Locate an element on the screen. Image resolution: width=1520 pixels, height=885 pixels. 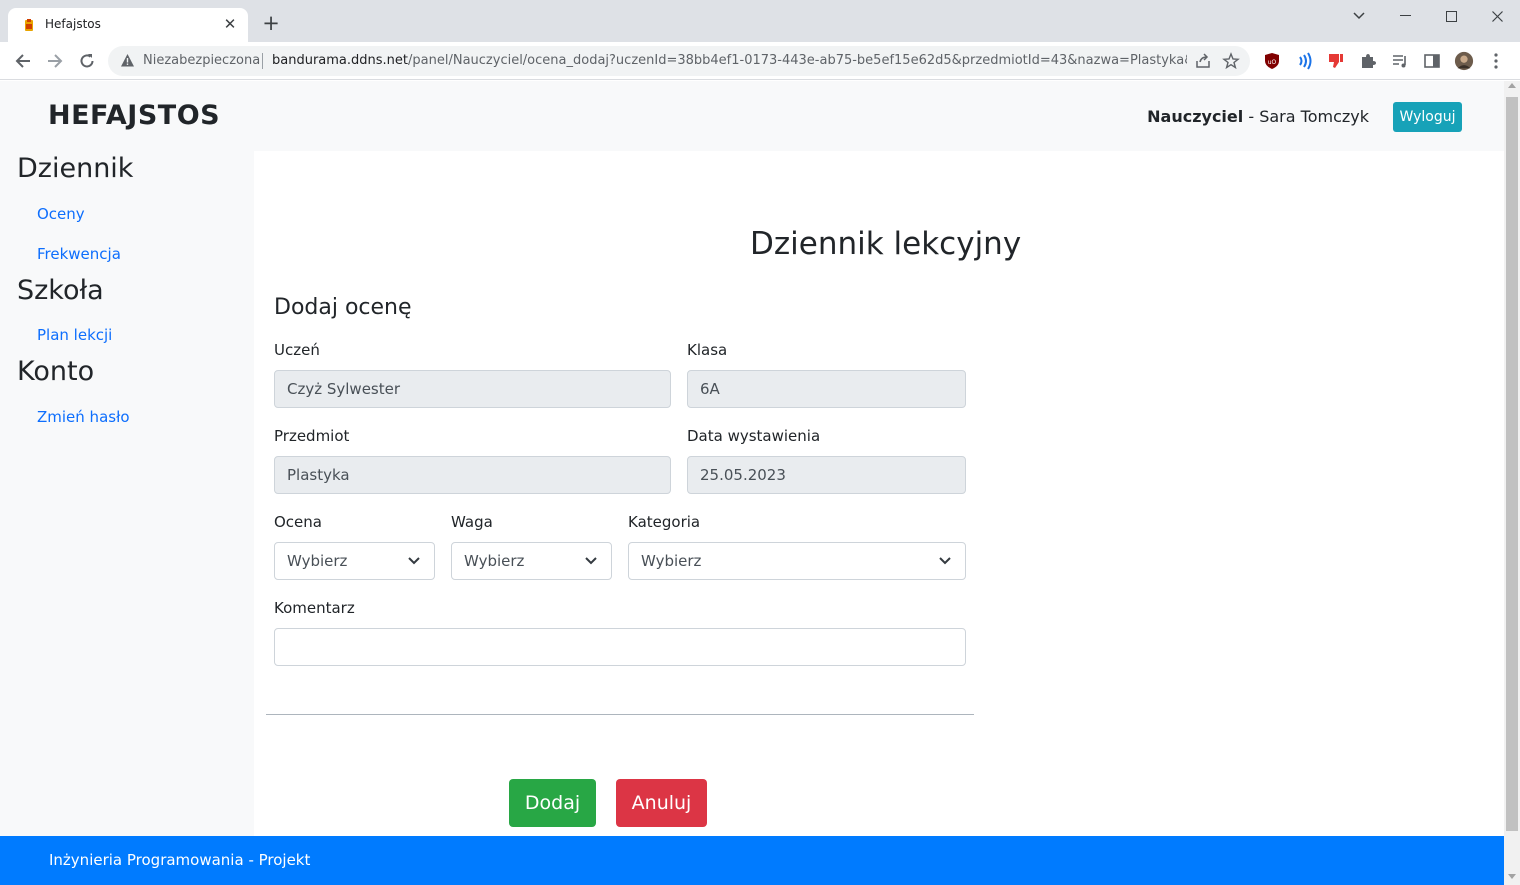
class-label: Klasa is located at coordinates (707, 350).